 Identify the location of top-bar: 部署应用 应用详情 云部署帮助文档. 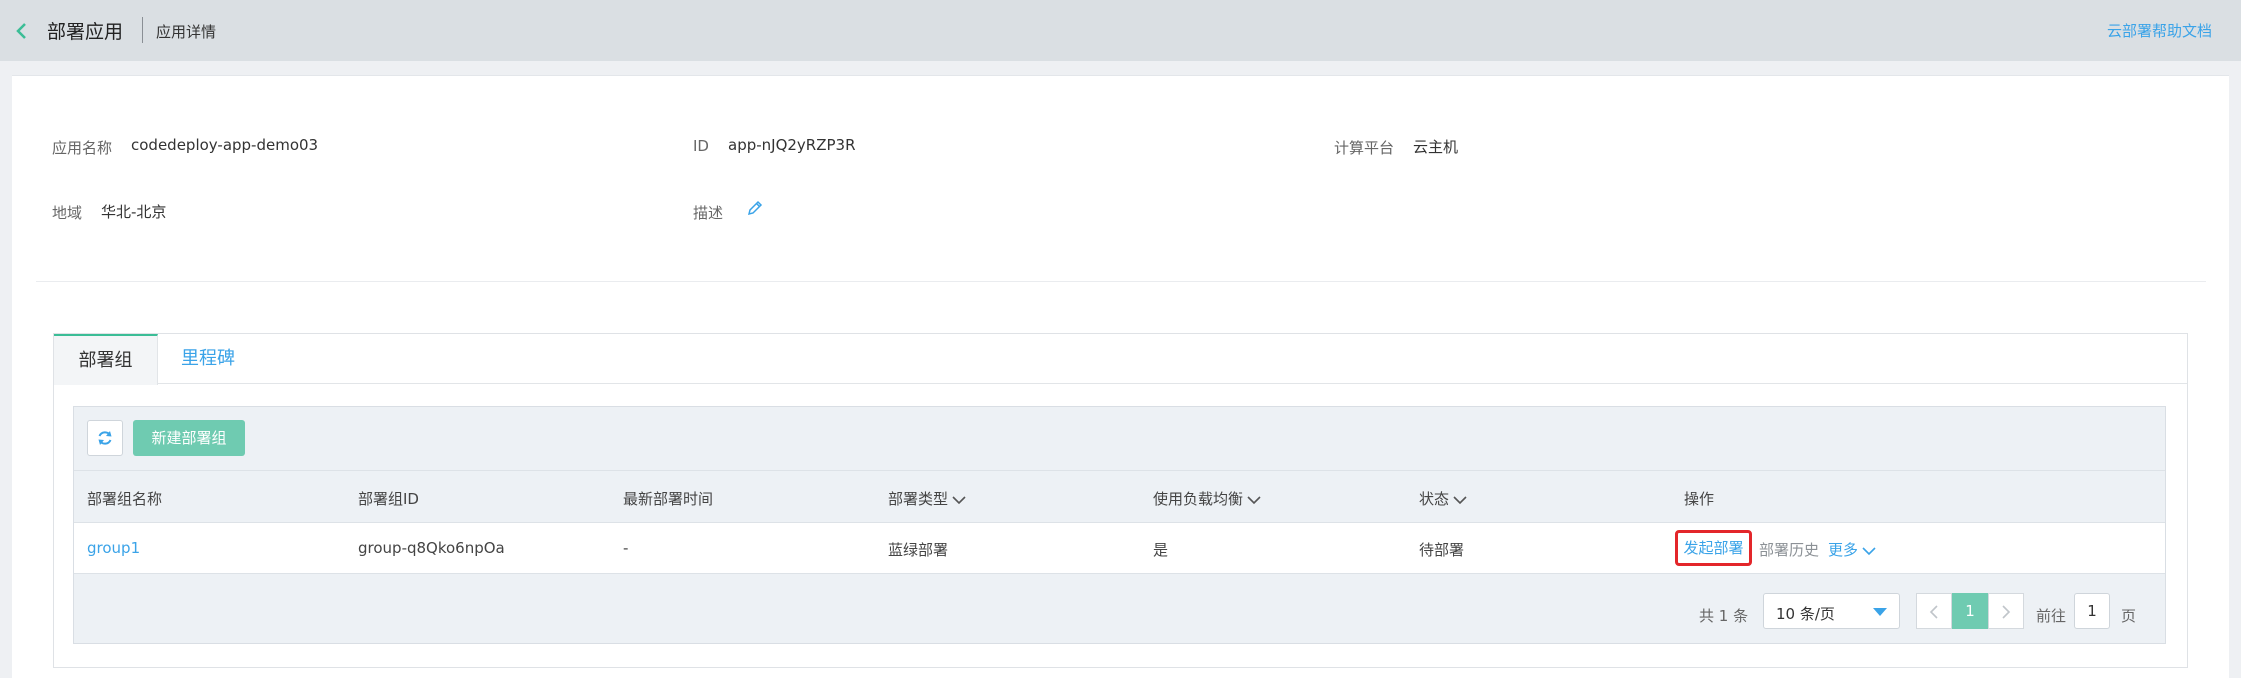
(1120, 30).